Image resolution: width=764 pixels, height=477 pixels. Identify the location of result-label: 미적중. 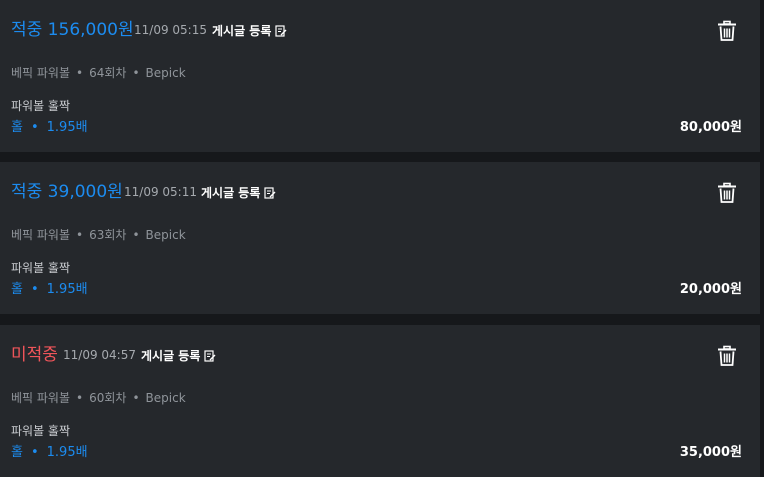
(34, 355).